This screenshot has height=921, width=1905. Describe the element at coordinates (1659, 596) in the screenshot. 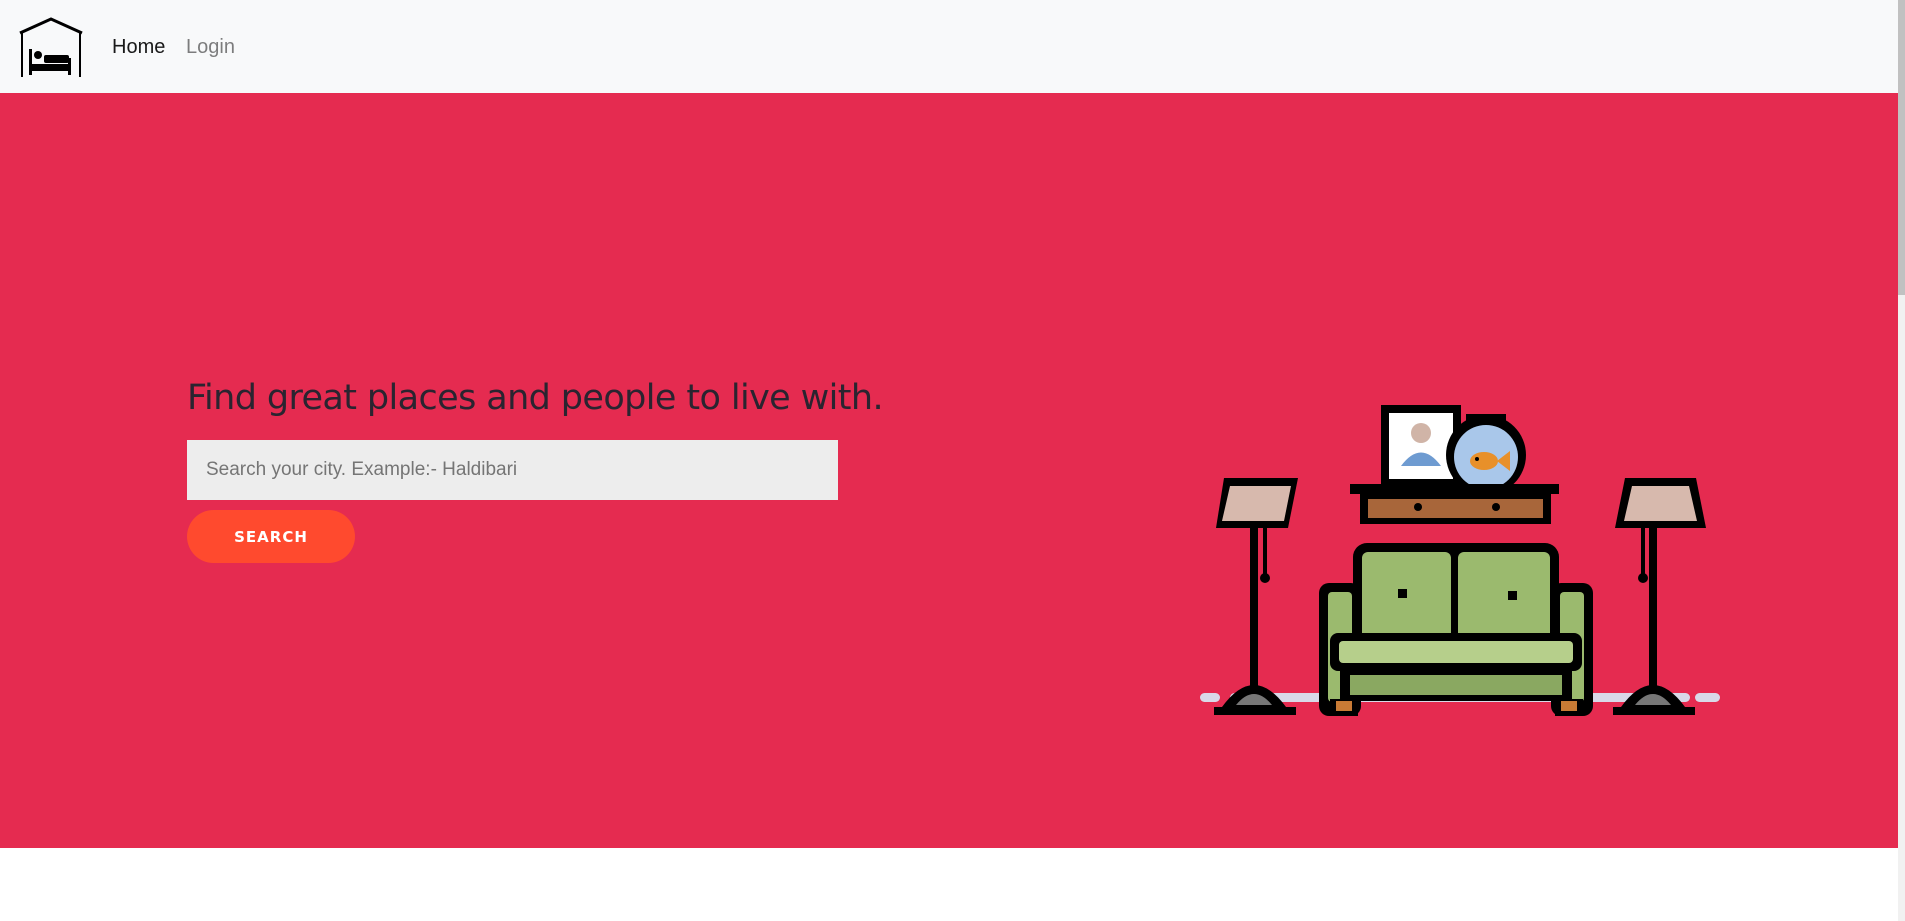

I see `right-floor-lamp` at that location.